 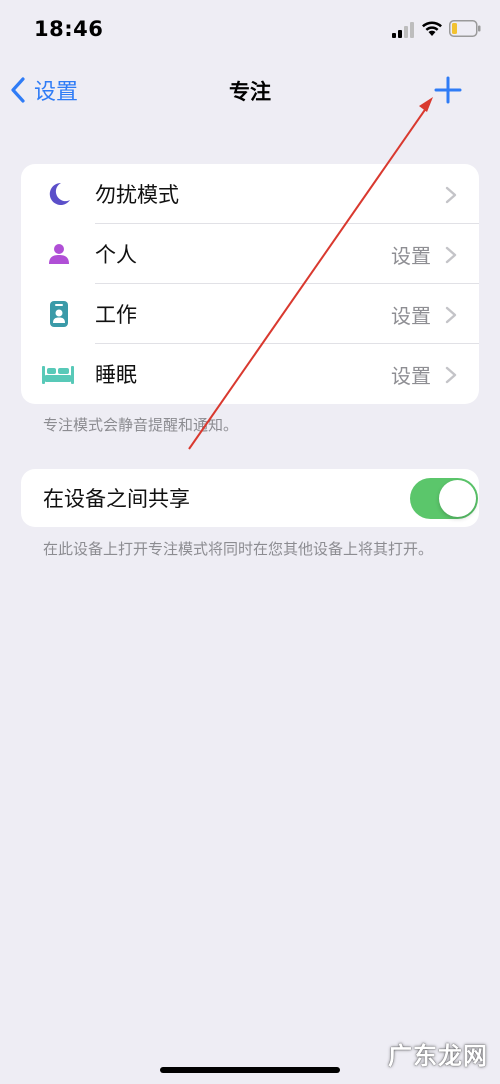 What do you see at coordinates (250, 194) in the screenshot?
I see `list-item-do-not-disturb: 勿扰模式` at bounding box center [250, 194].